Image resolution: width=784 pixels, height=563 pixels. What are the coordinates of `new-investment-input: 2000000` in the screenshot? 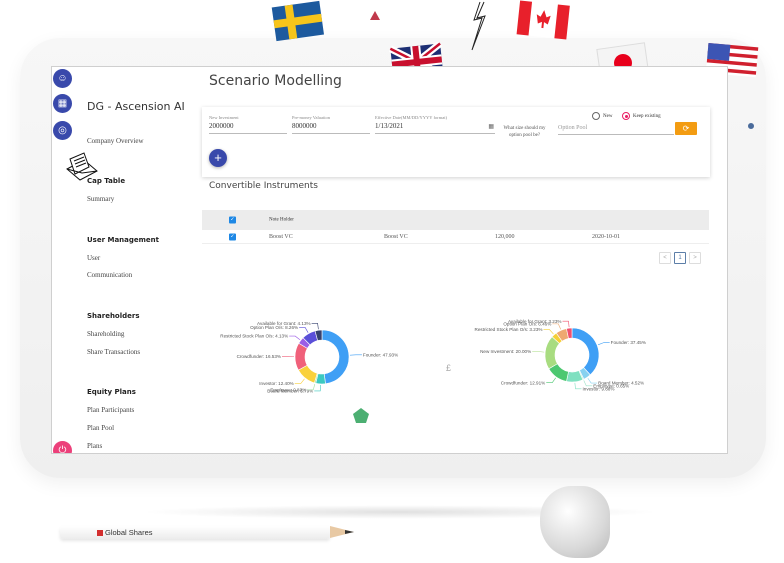 It's located at (248, 128).